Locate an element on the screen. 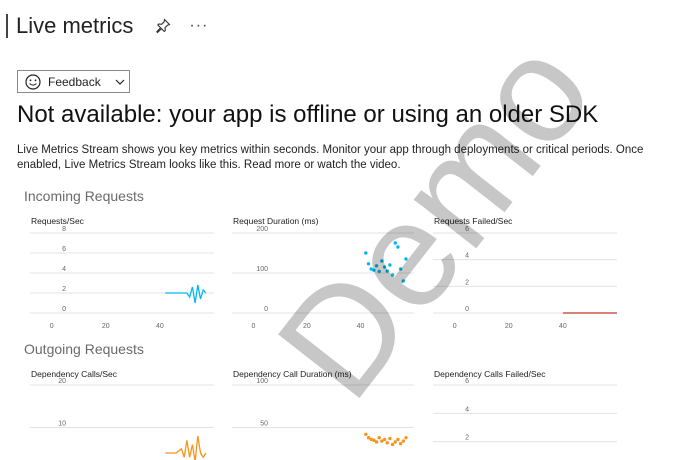 This screenshot has width=675, height=460. y-tick-label: 10 is located at coordinates (62, 424).